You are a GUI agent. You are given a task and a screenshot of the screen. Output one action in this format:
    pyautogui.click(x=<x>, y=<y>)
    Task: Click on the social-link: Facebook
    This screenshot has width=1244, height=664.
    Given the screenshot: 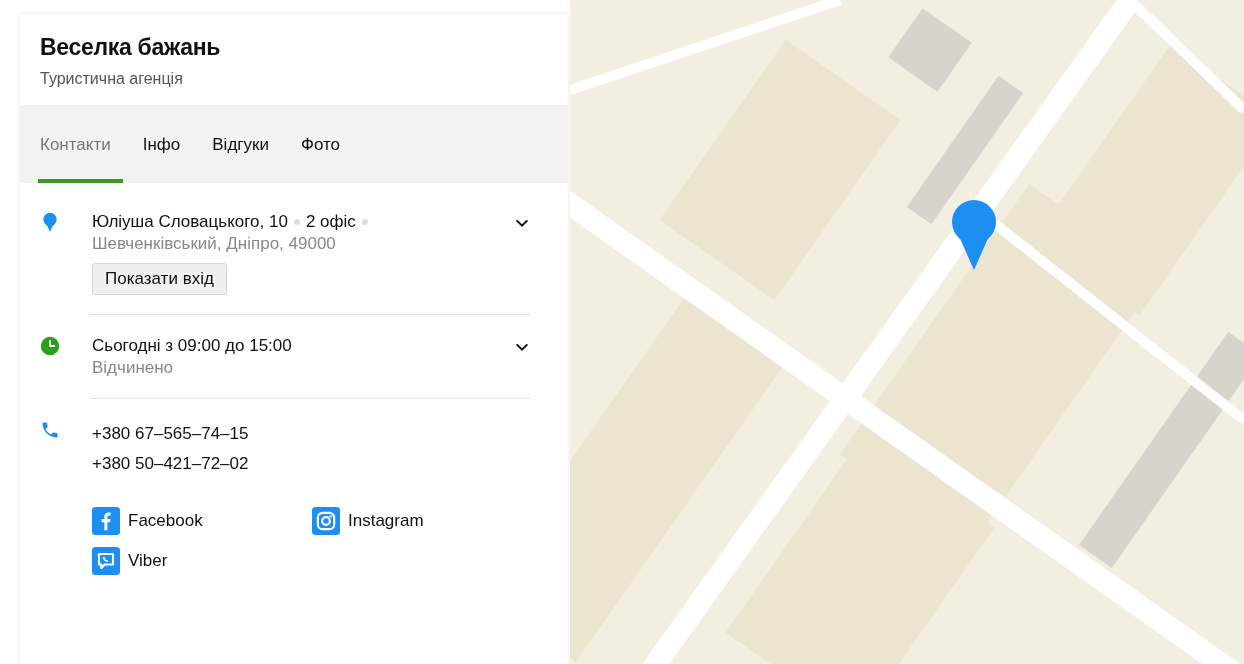 What is the action you would take?
    pyautogui.click(x=165, y=521)
    